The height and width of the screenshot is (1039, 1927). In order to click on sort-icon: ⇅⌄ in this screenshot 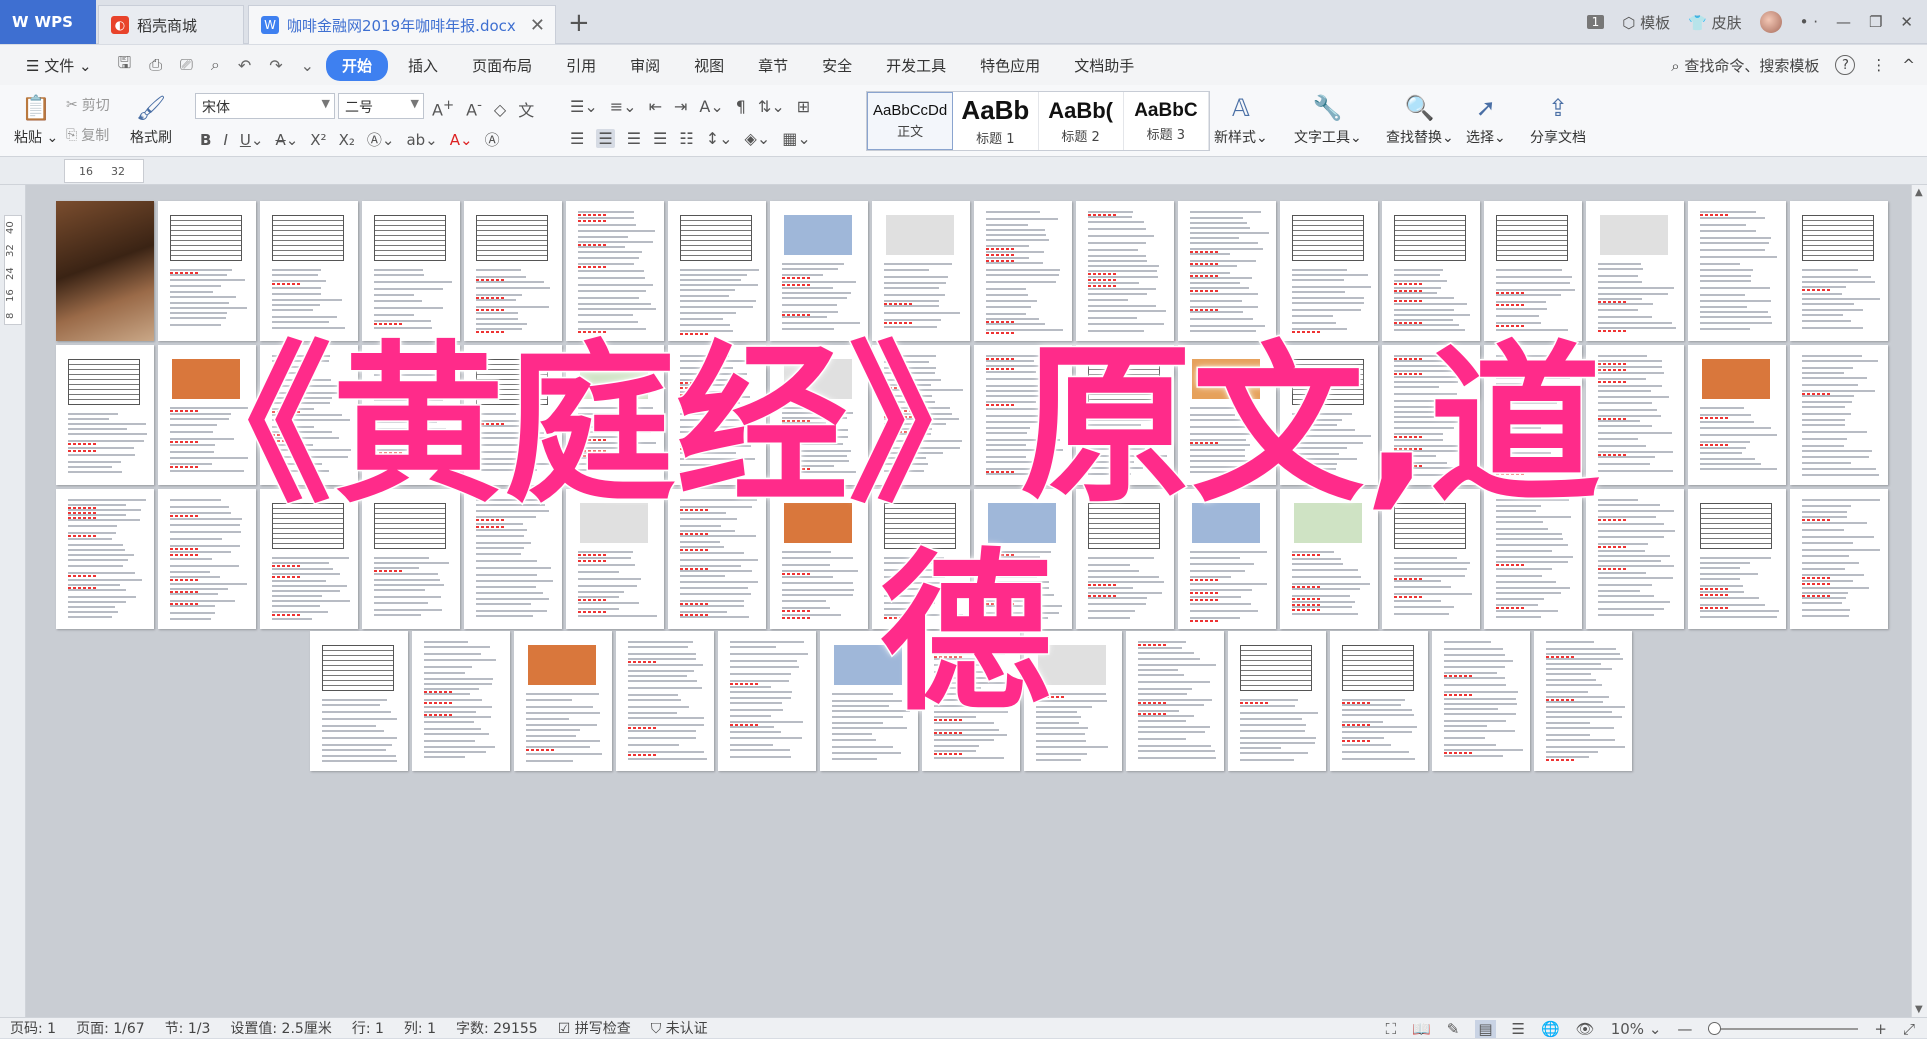, I will do `click(771, 106)`.